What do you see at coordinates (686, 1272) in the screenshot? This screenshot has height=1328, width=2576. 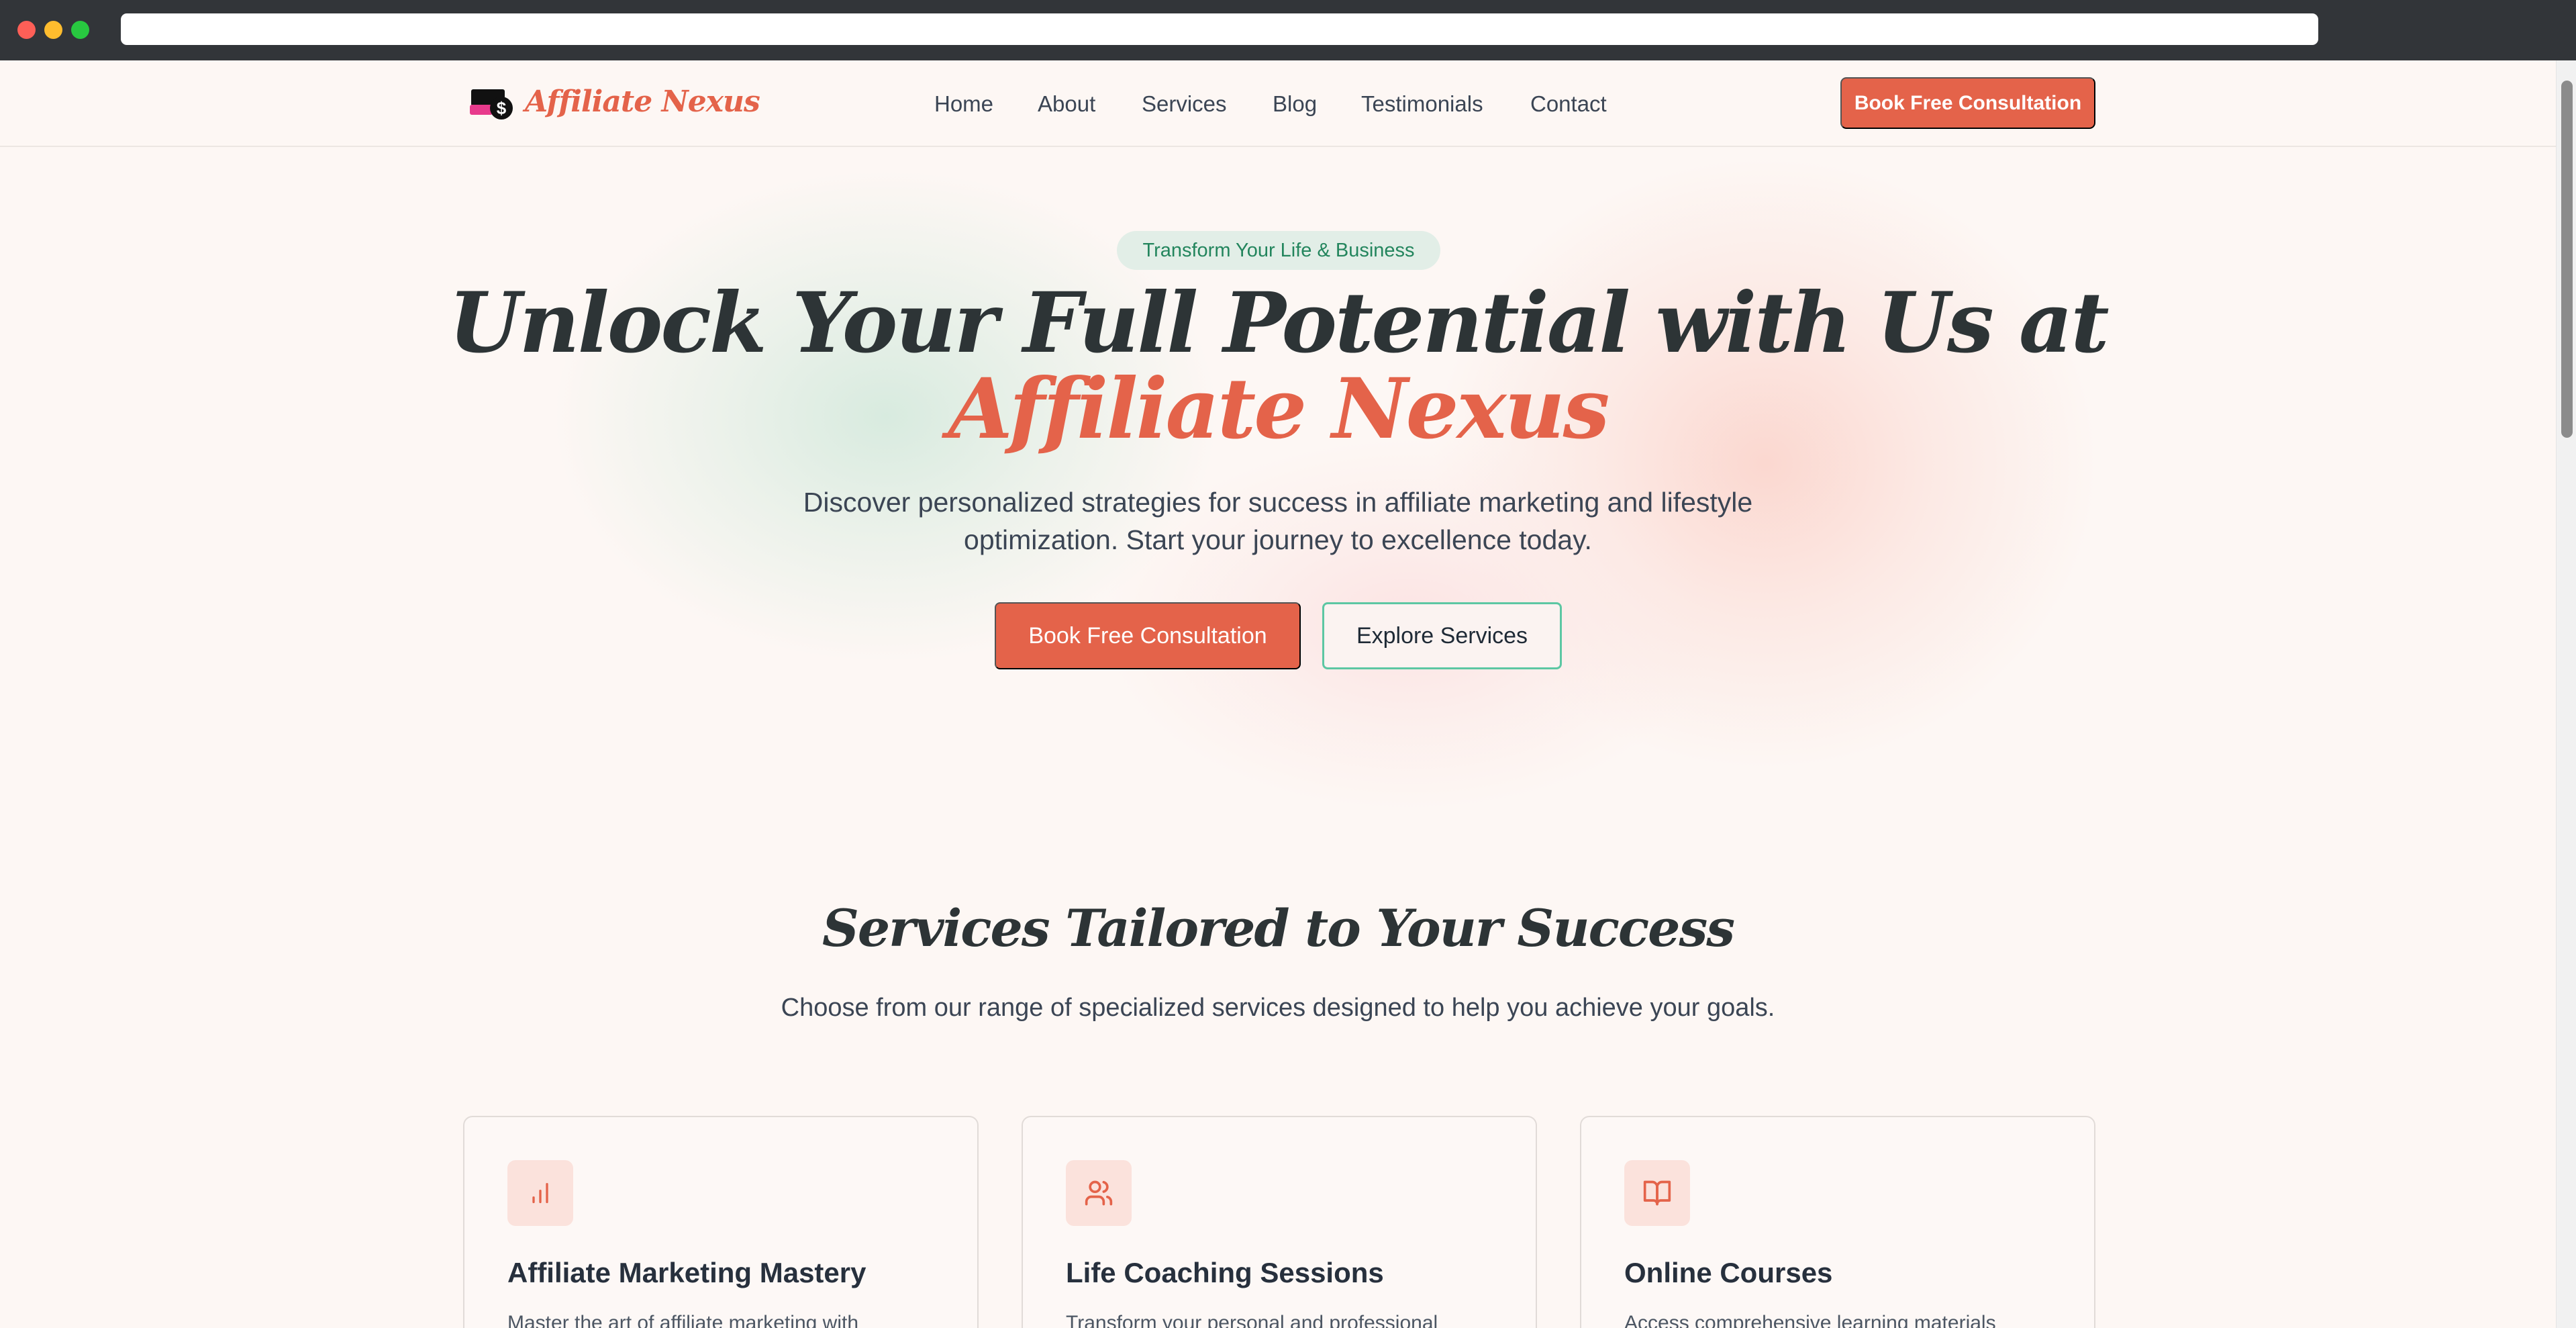 I see `service-card-title: Affiliate Marketing Mastery` at bounding box center [686, 1272].